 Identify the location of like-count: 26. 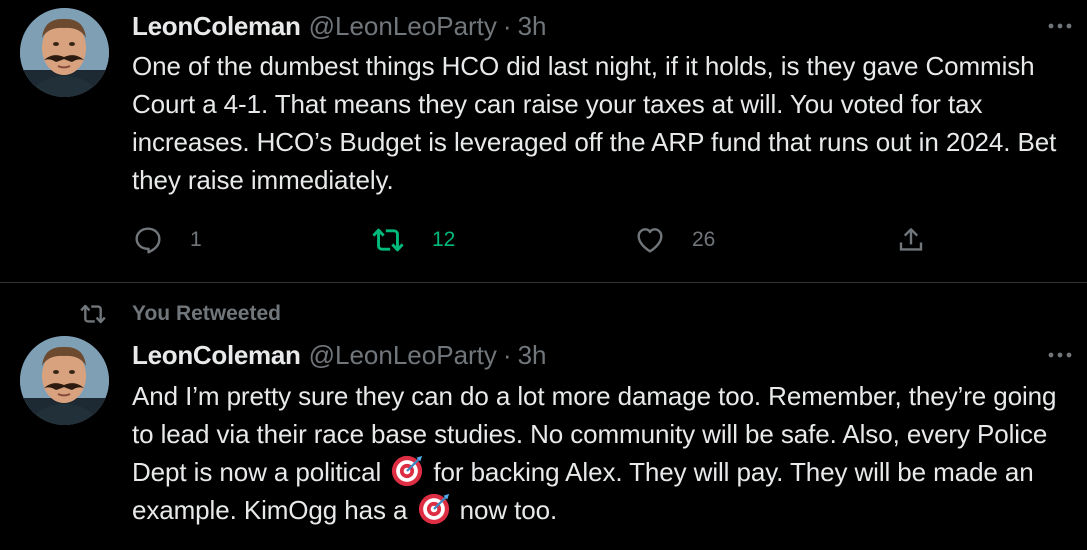
(704, 239).